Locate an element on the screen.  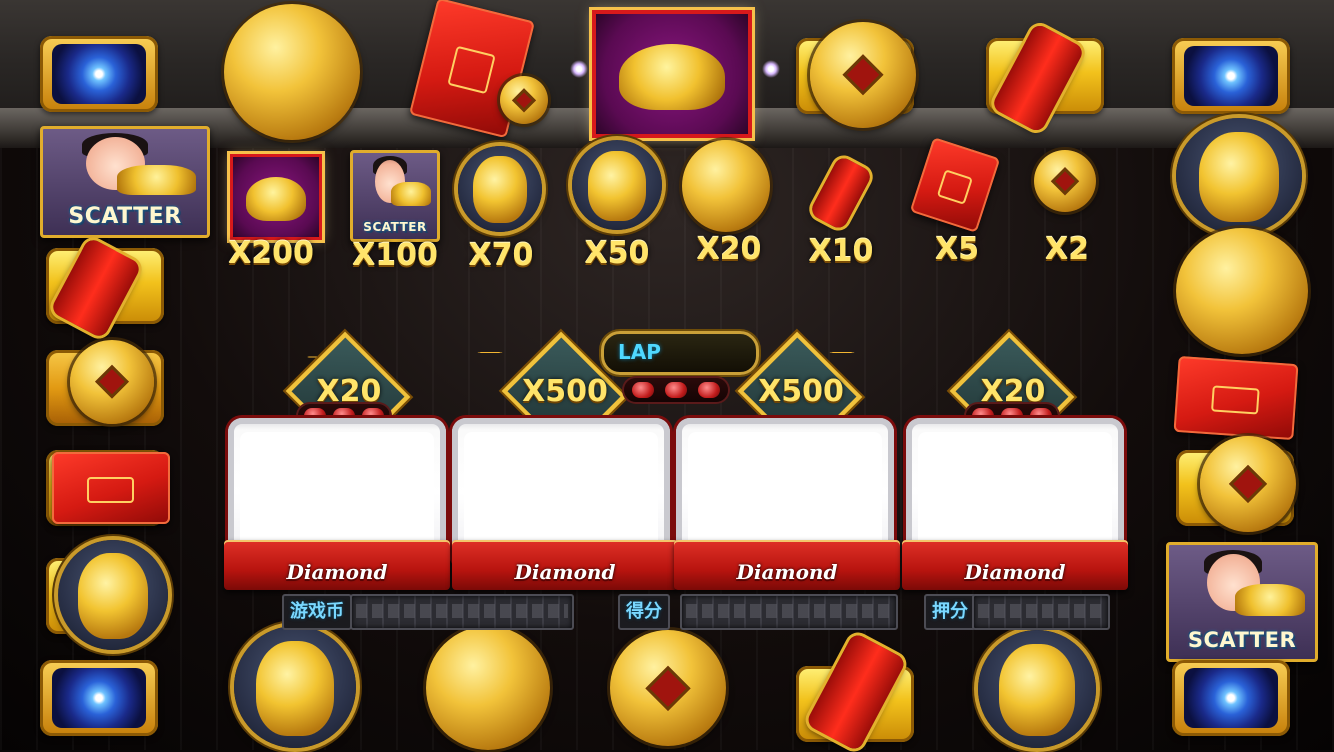
bet-label: 押分 is located at coordinates (950, 612).